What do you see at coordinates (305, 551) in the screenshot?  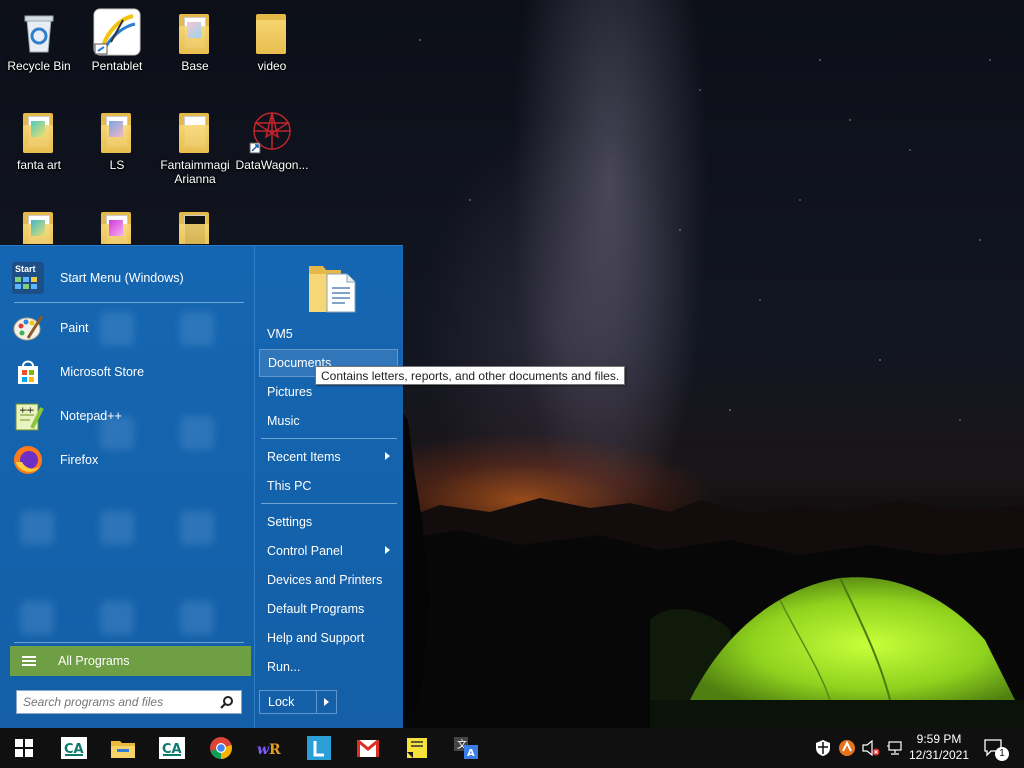 I see `right-item-label: Control Panel` at bounding box center [305, 551].